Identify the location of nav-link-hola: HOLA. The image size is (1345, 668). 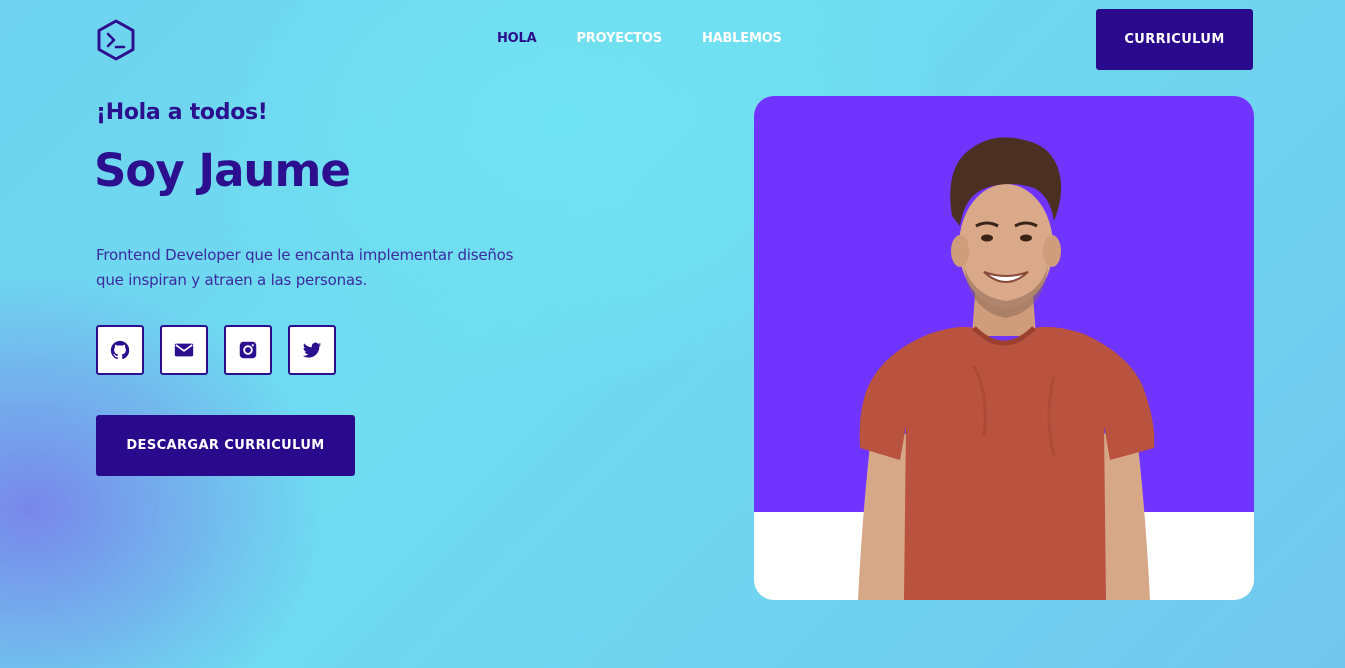
(517, 38).